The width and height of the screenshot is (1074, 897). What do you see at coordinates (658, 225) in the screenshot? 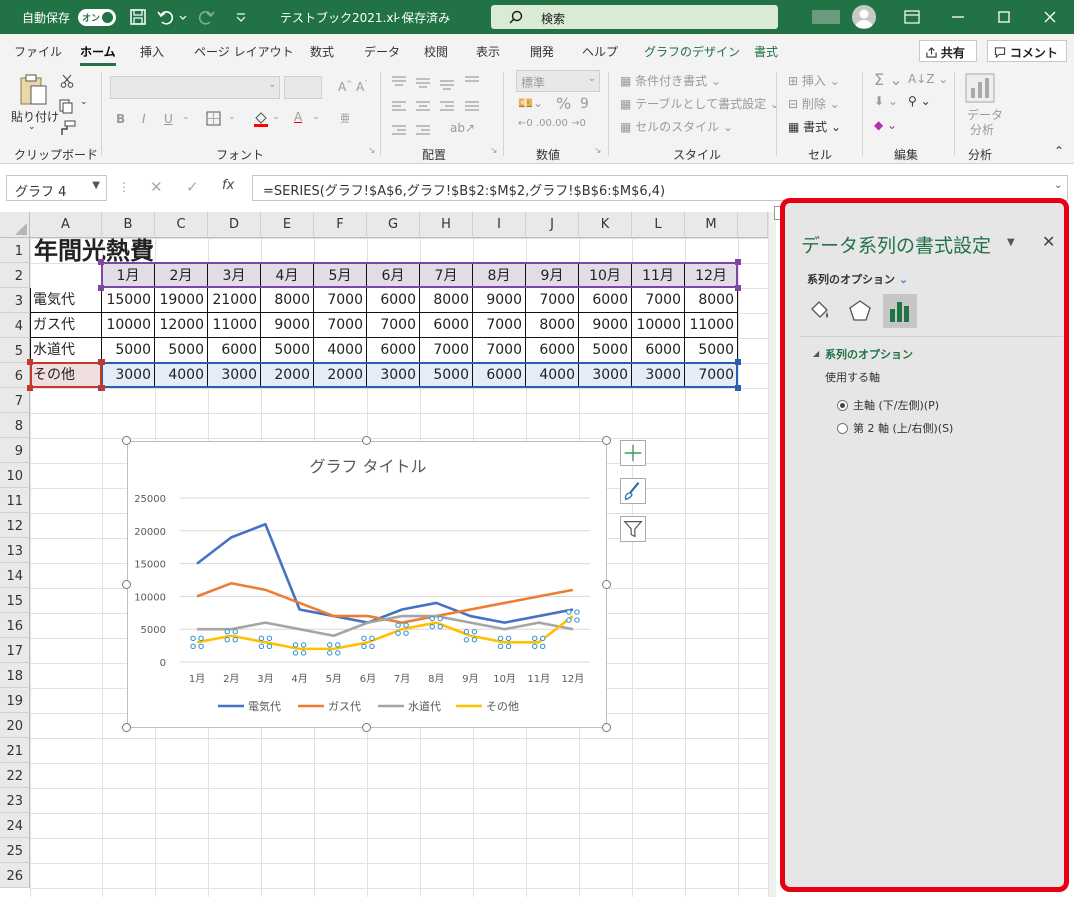
I see `column-header-l: L` at bounding box center [658, 225].